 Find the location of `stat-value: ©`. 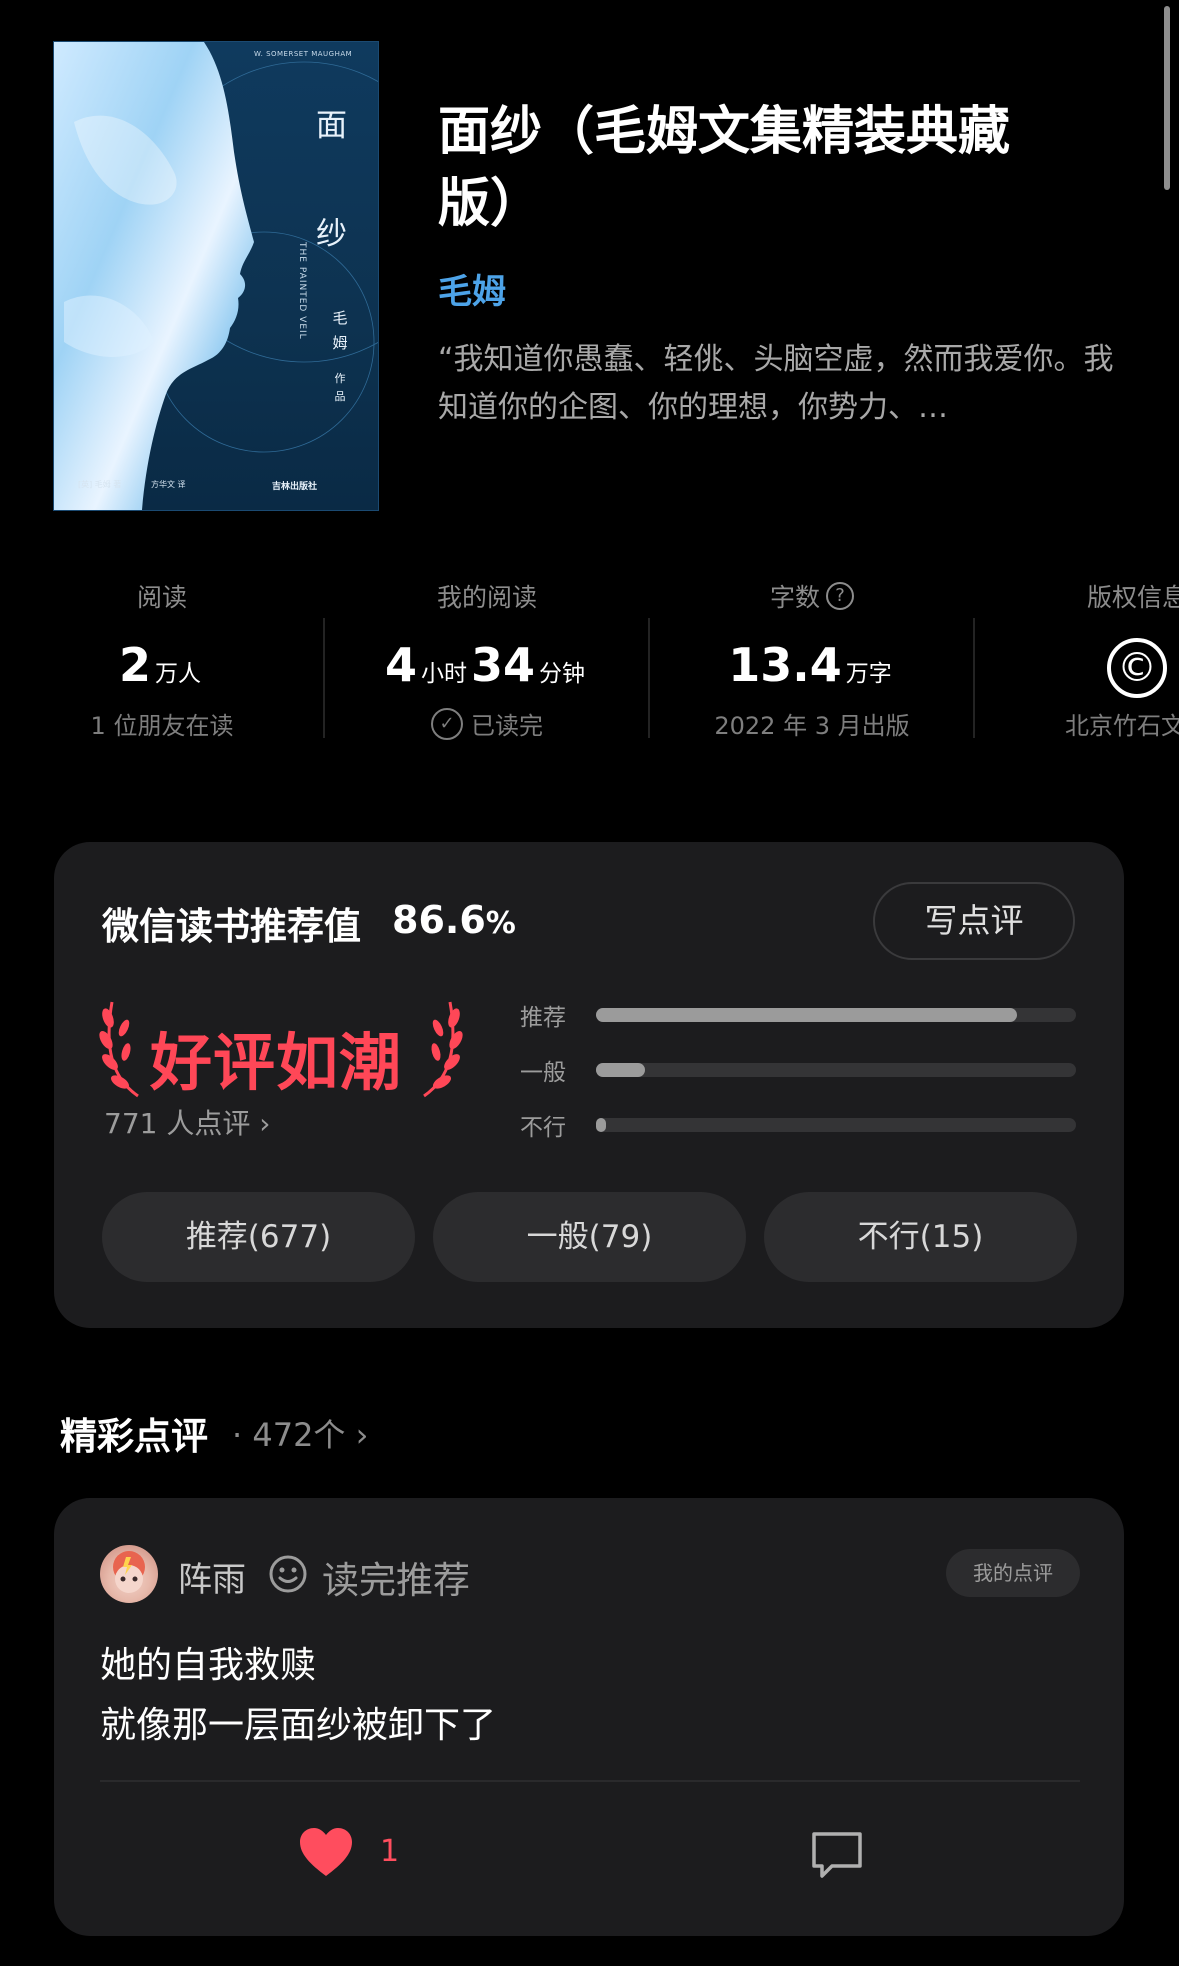

stat-value: © is located at coordinates (1077, 659).